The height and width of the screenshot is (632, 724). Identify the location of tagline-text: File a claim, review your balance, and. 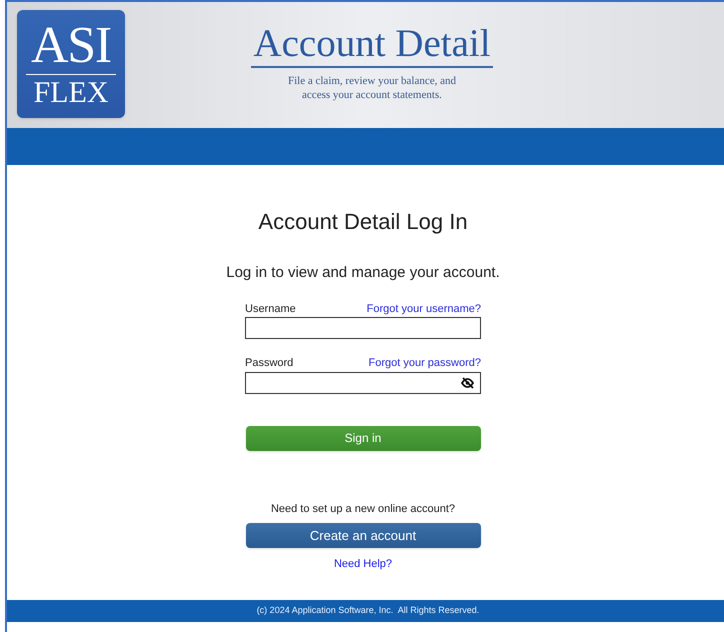
(372, 81).